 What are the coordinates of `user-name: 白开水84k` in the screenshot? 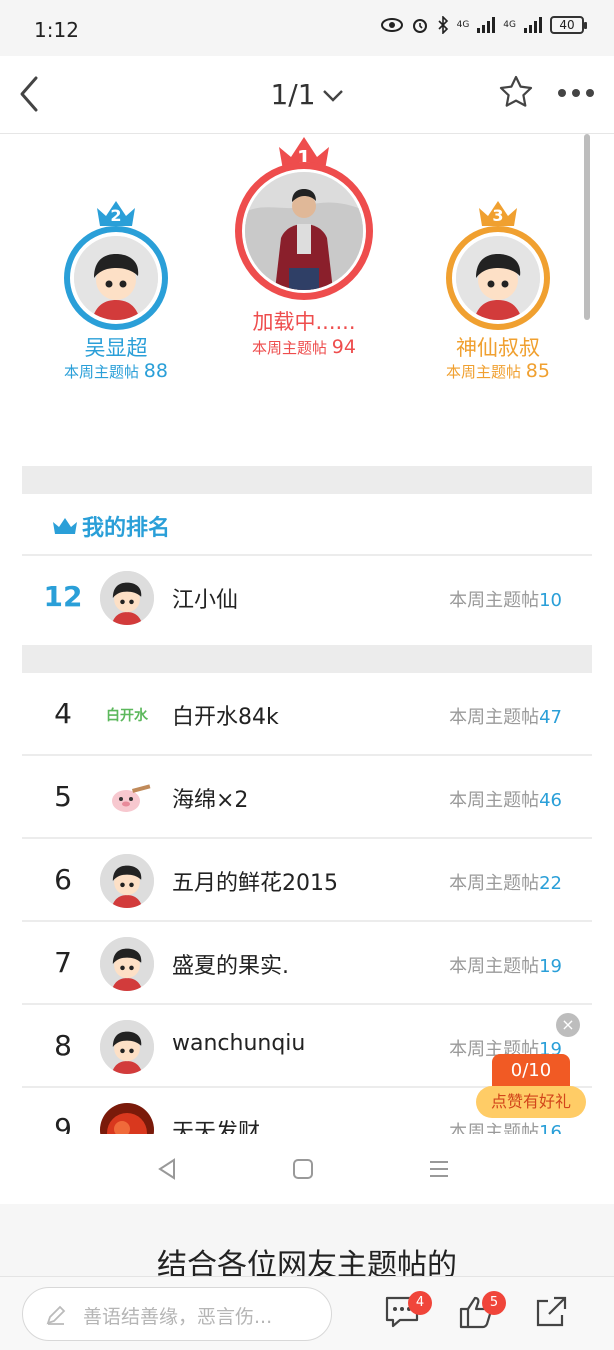 It's located at (225, 717).